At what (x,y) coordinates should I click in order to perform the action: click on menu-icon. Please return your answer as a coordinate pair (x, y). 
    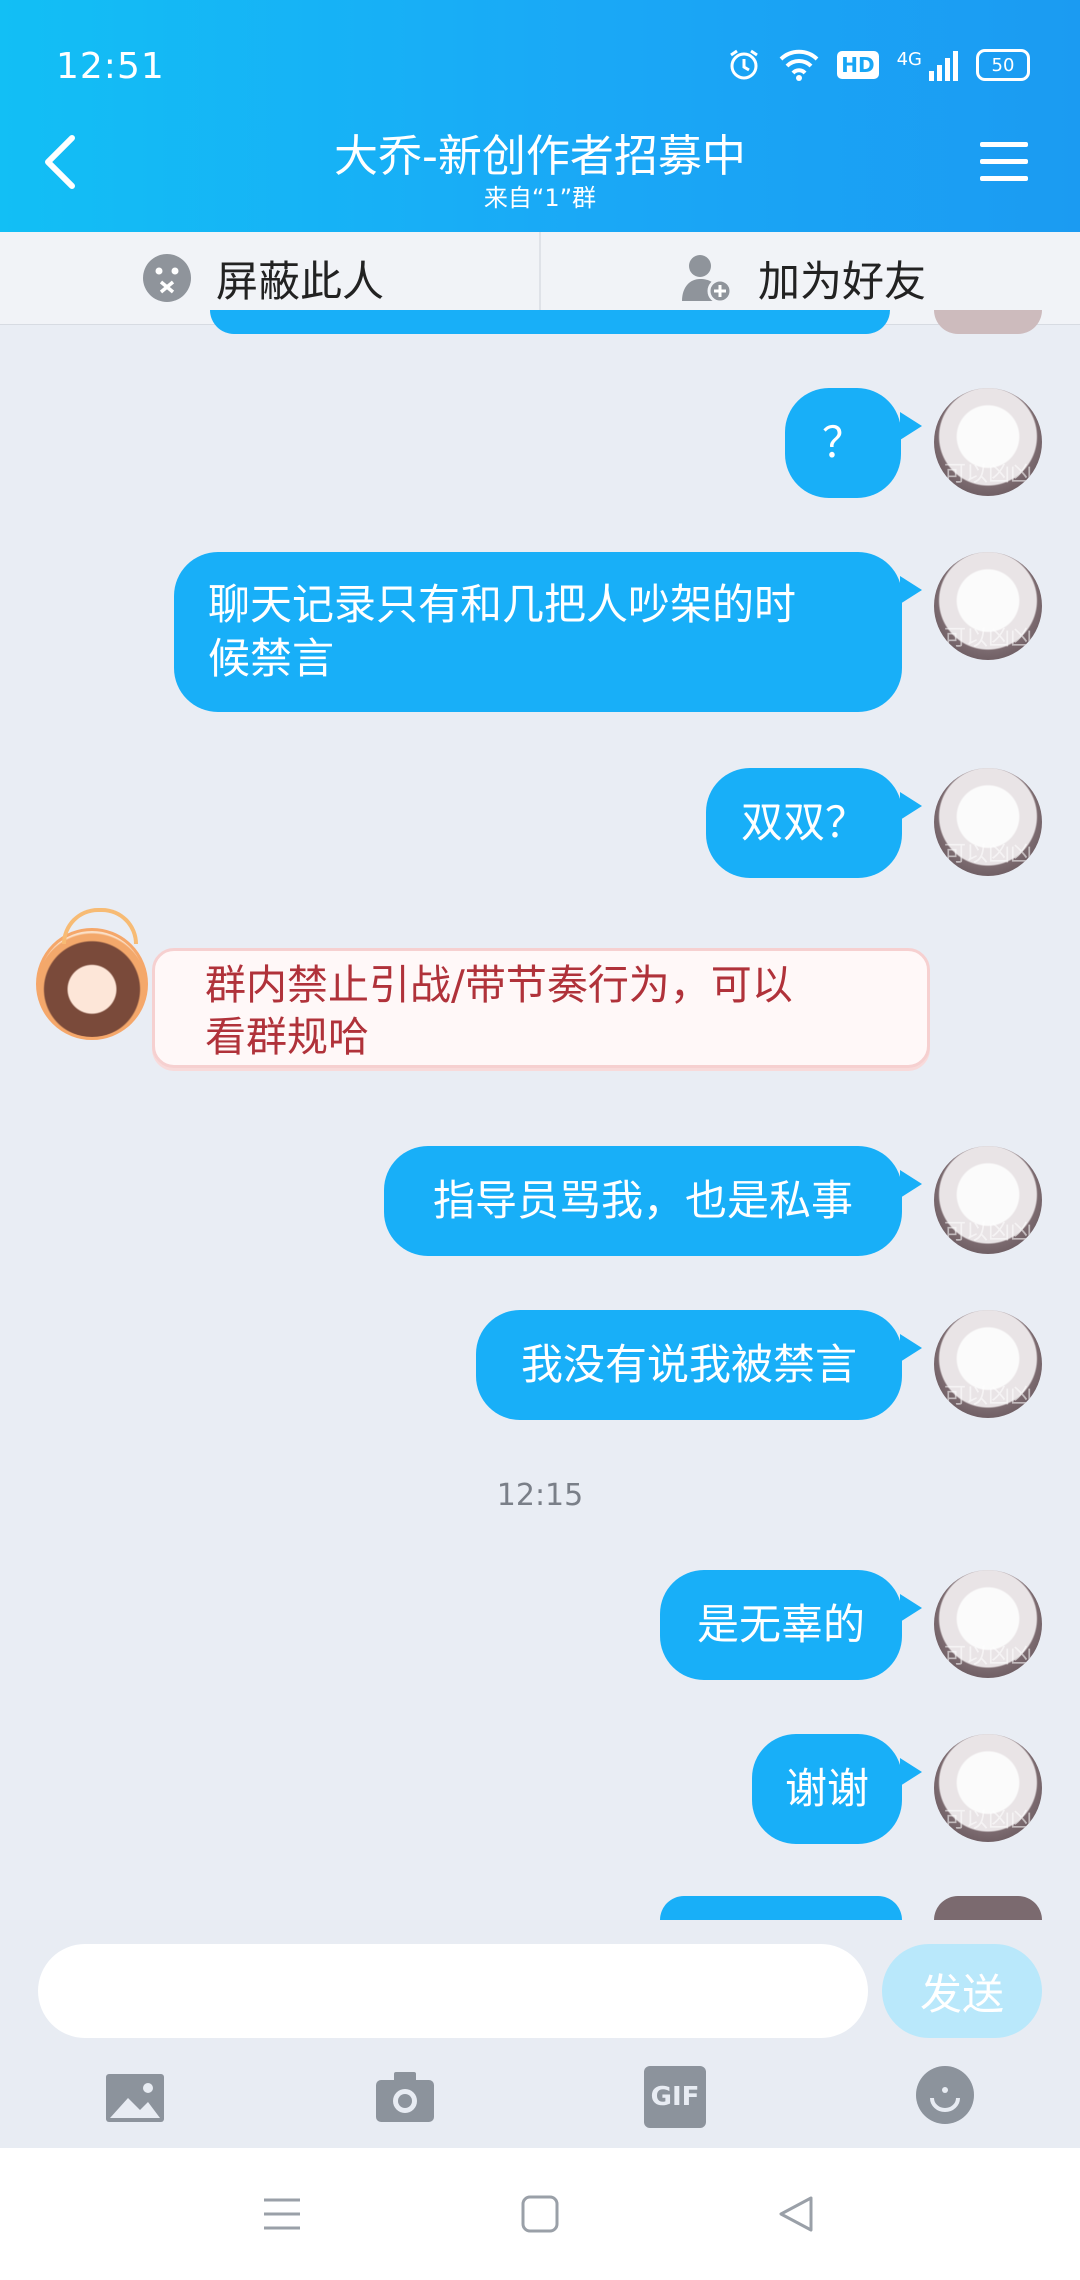
    Looking at the image, I should click on (1004, 162).